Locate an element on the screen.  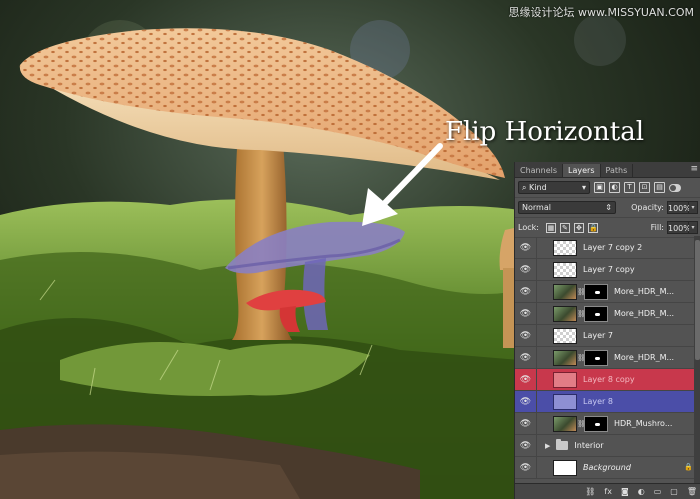
layer-row: 👁 Layer 7 is located at coordinates (607, 335).